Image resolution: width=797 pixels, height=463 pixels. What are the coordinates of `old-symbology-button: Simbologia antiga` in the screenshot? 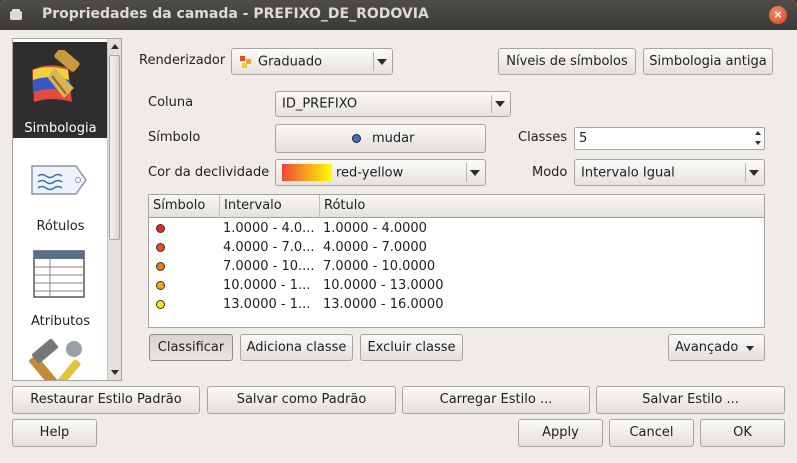 It's located at (708, 61).